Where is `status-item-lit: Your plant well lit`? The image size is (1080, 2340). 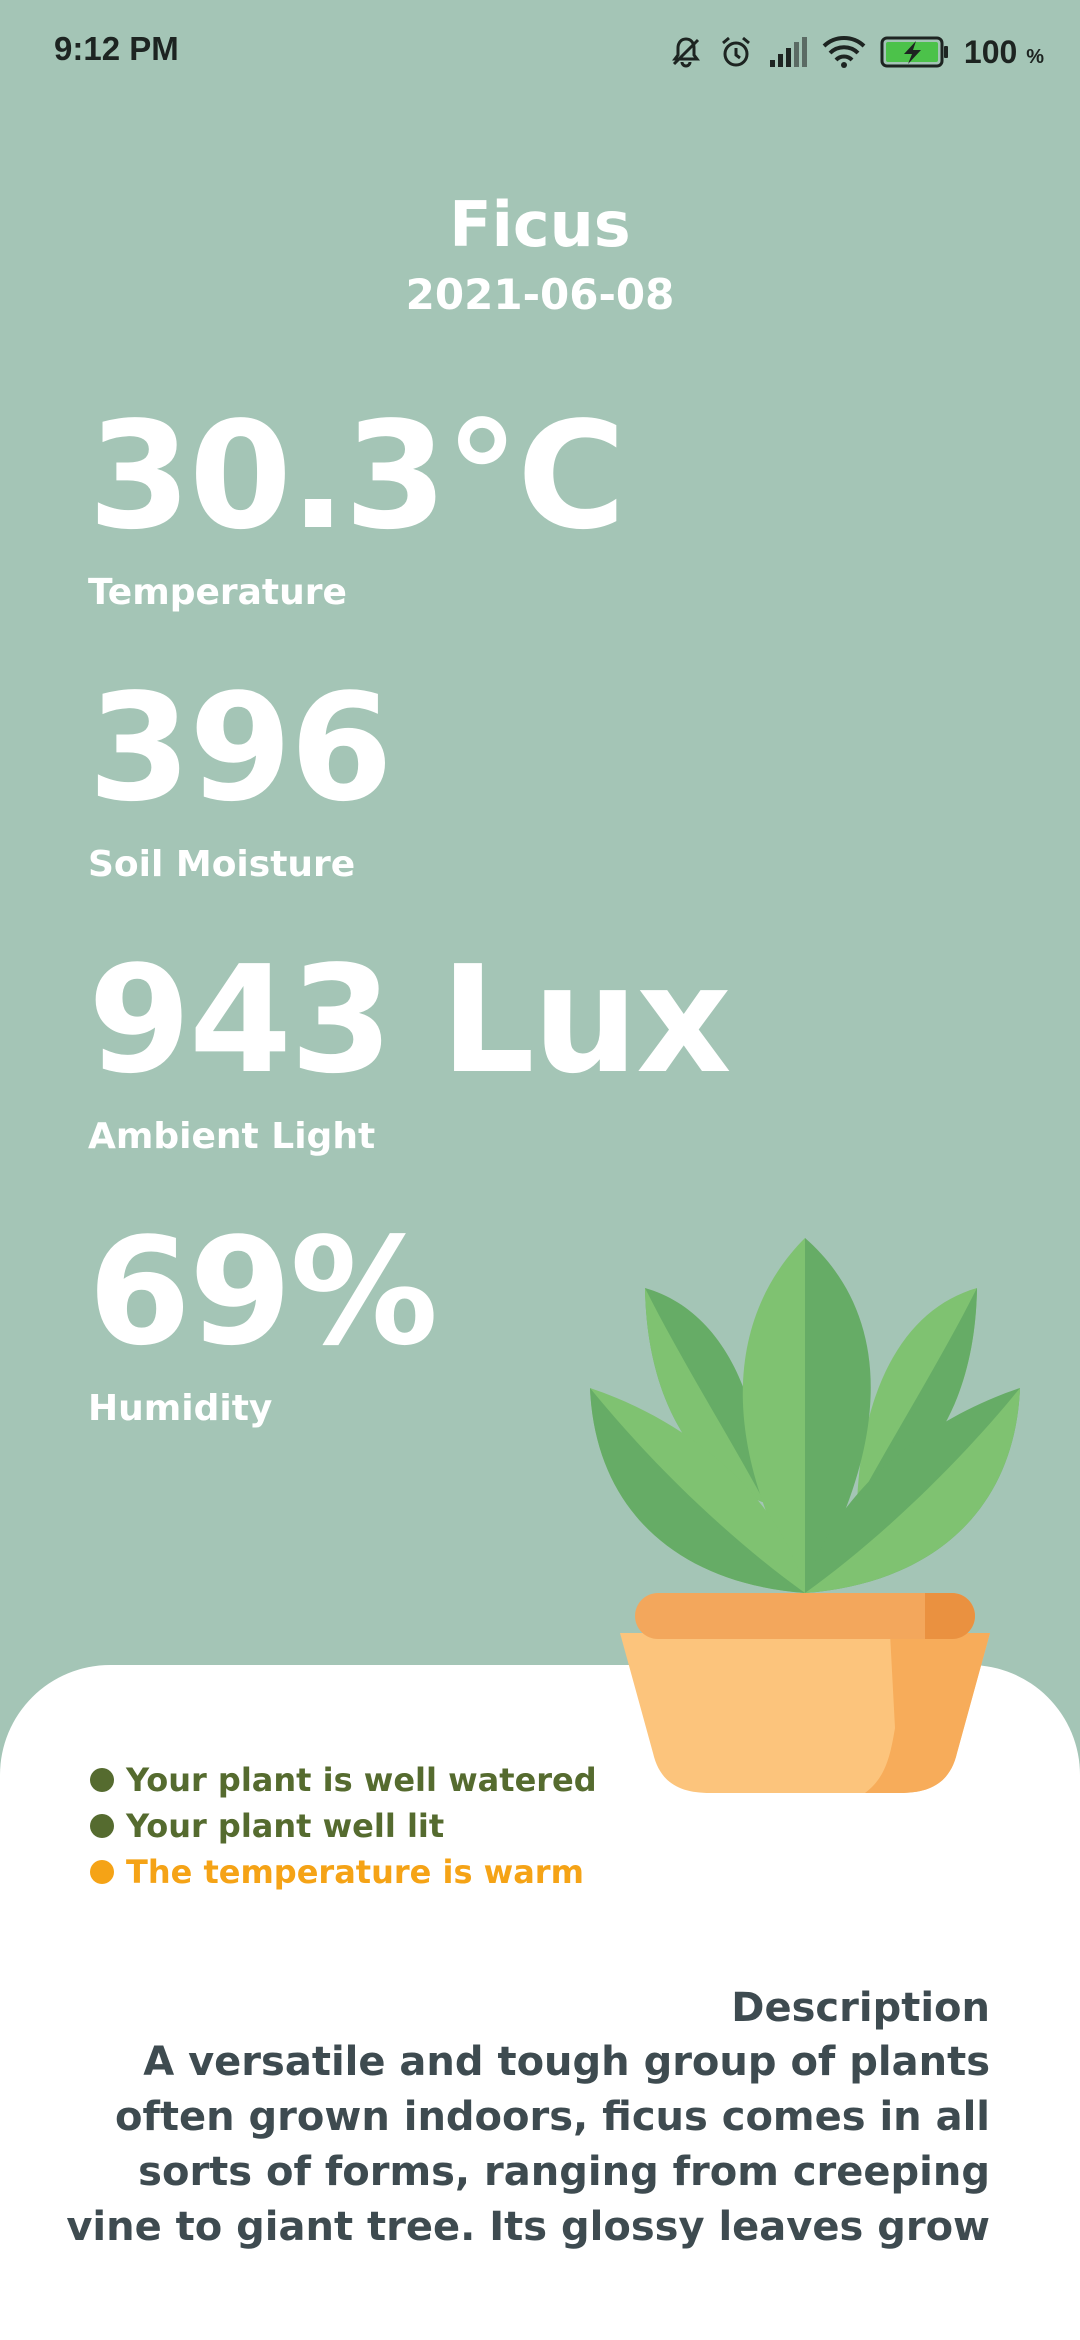
status-item-lit: Your plant well lit is located at coordinates (343, 1826).